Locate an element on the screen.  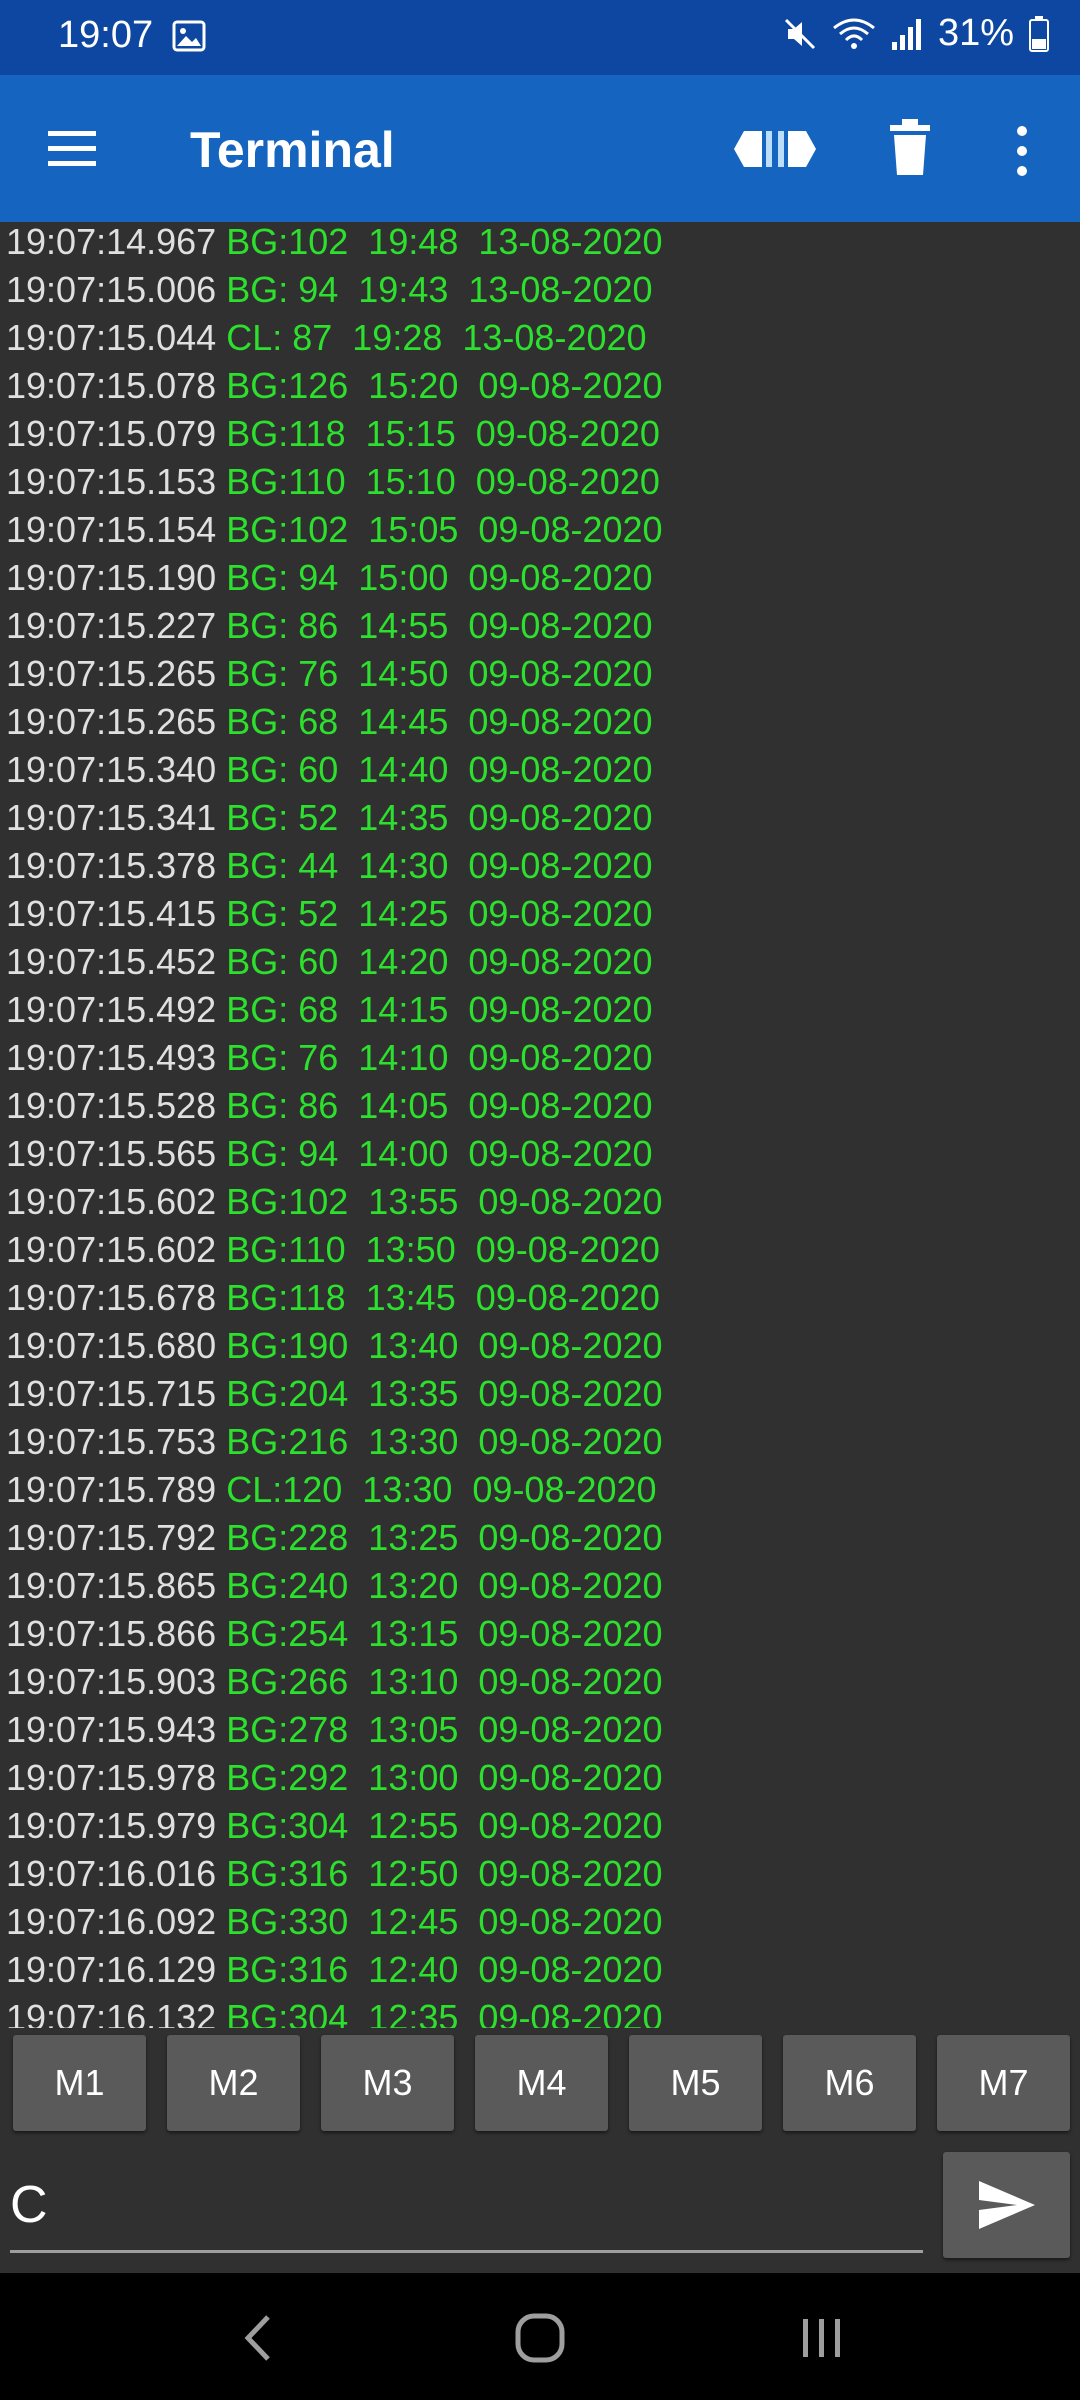
home-button is located at coordinates (540, 2338).